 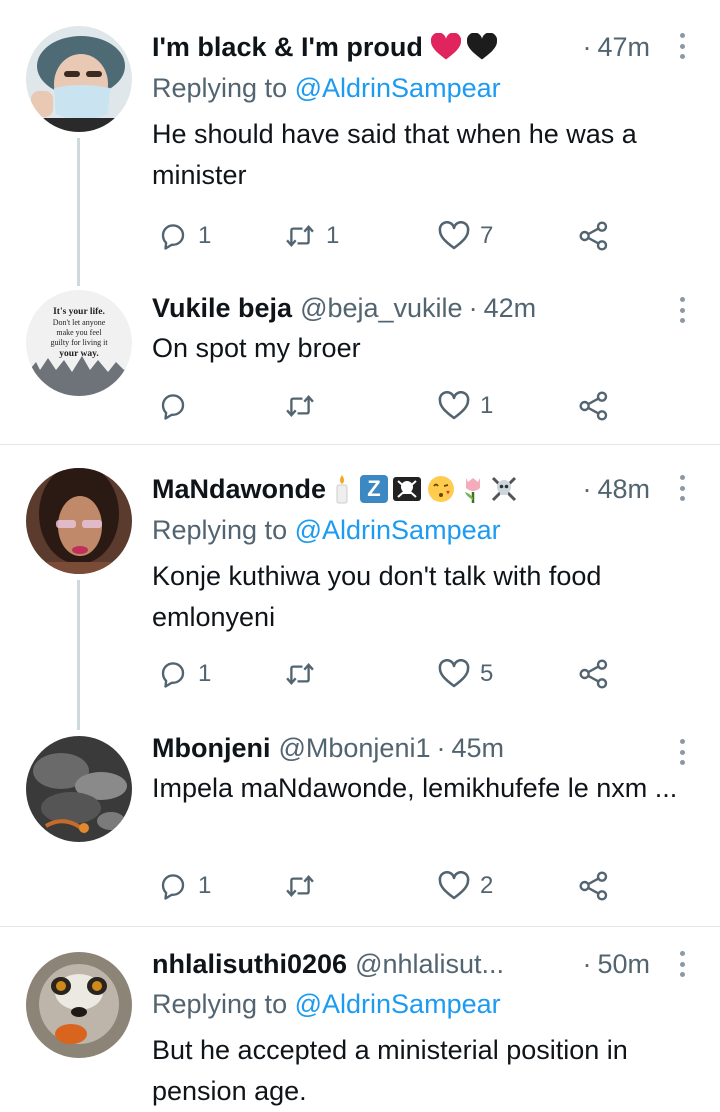 I want to click on like-button: 5, so click(x=465, y=674).